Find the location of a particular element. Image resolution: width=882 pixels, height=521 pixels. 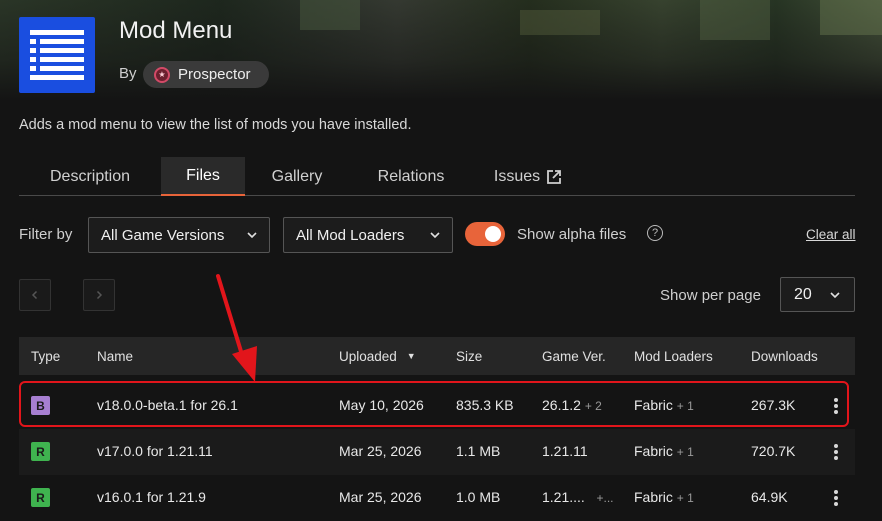

help-icon: ? is located at coordinates (655, 233).